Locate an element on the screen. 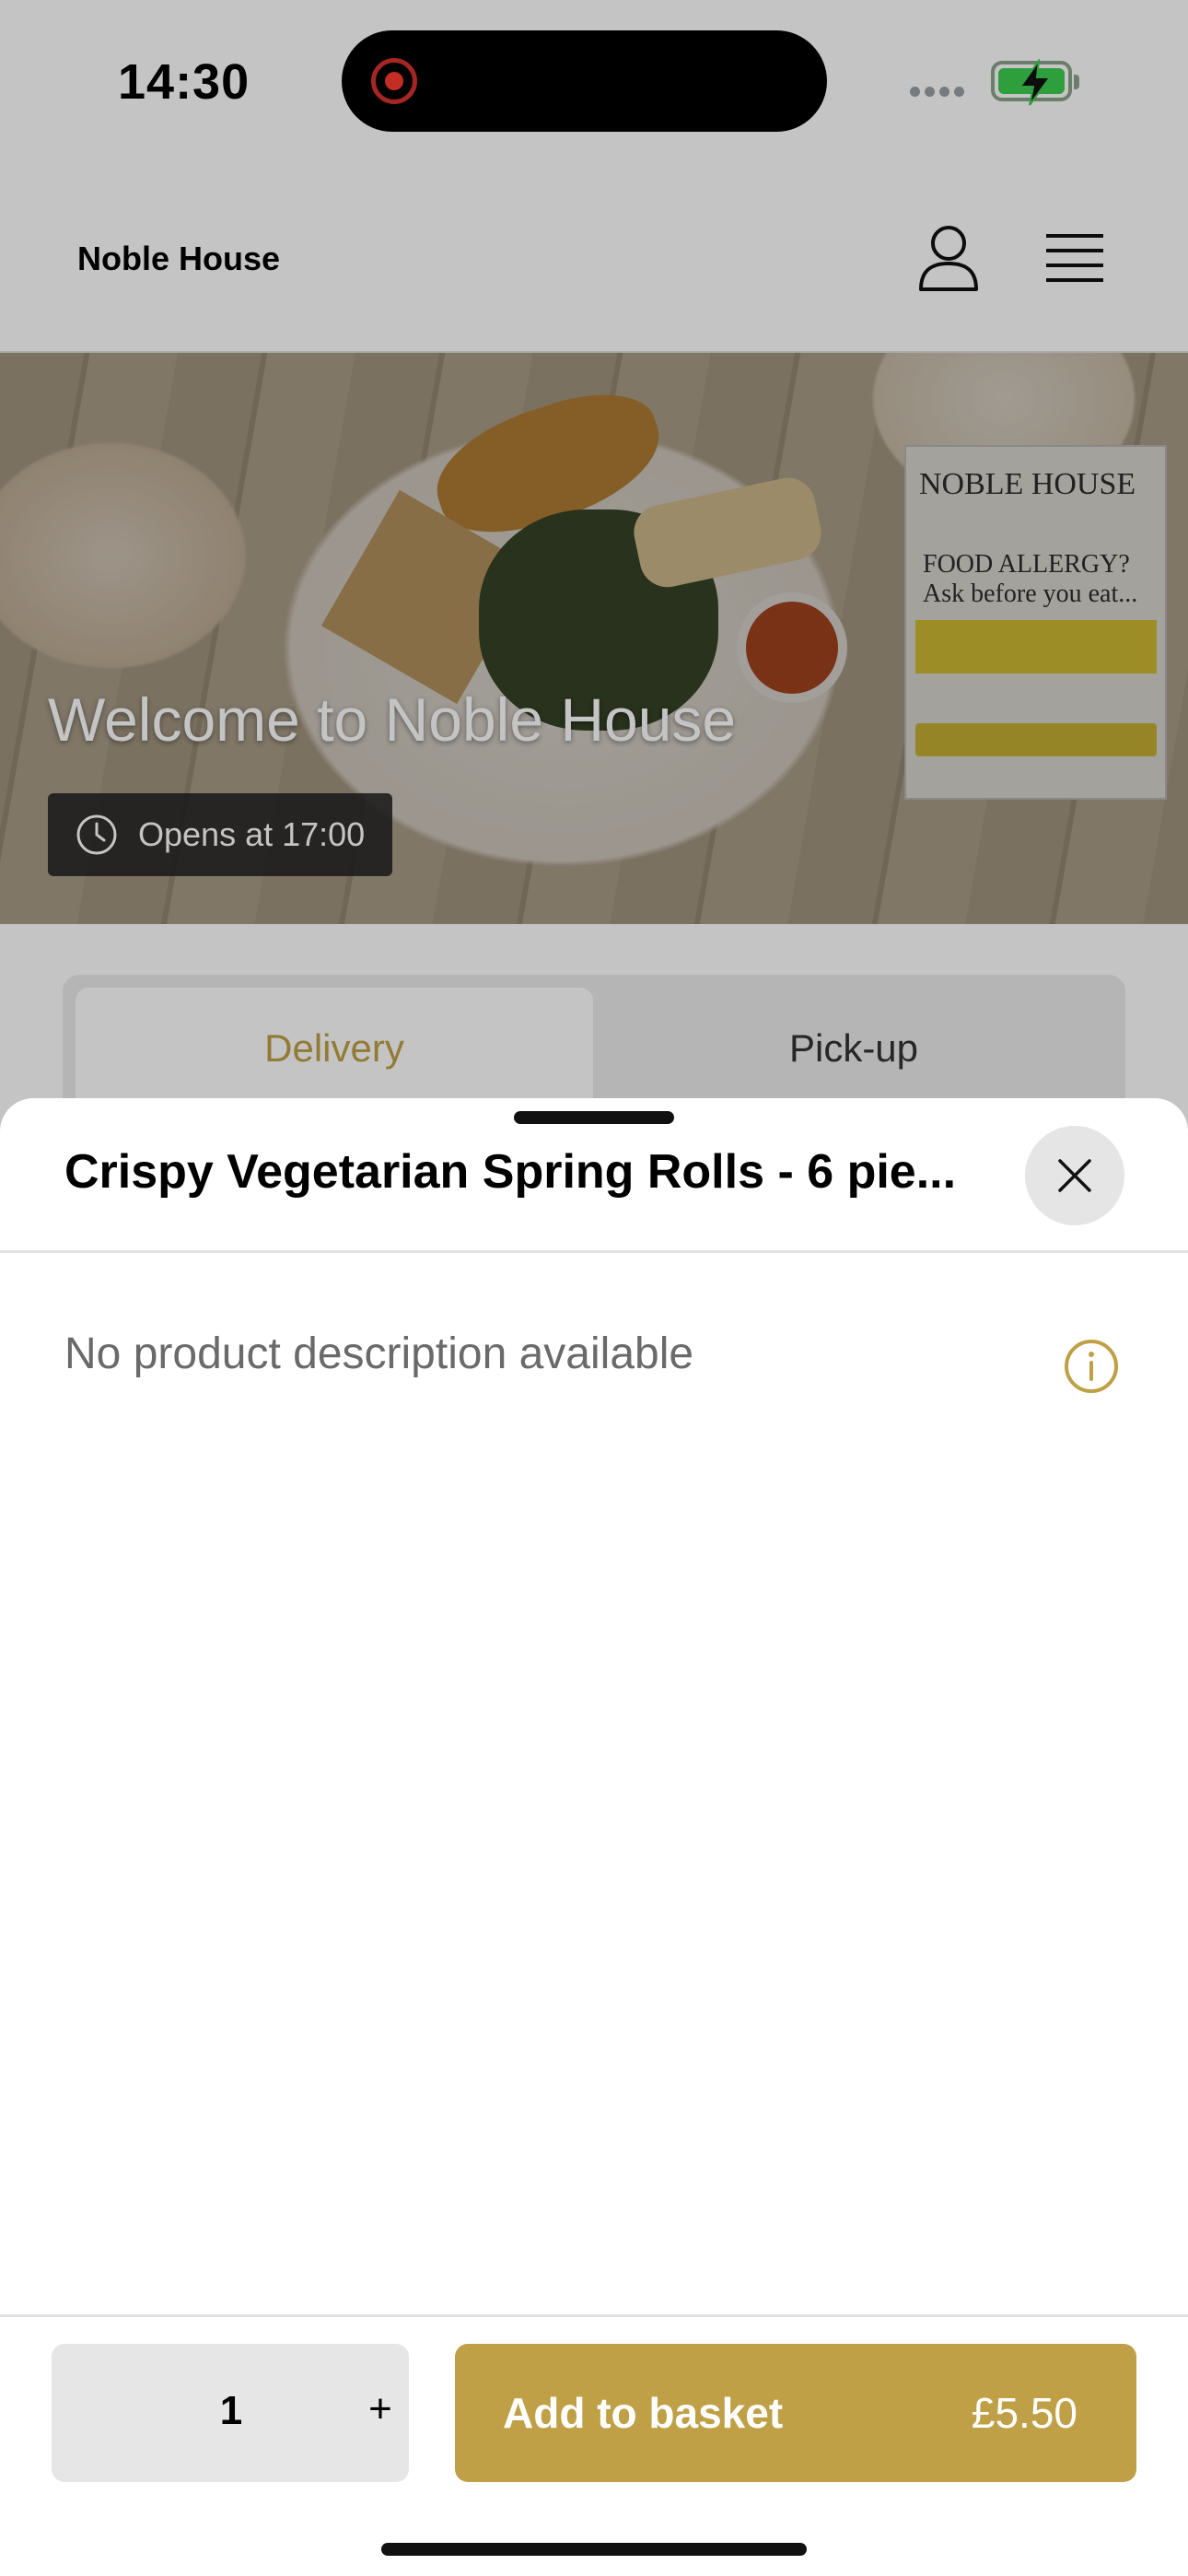 The image size is (1188, 2576). info-icon is located at coordinates (1091, 1366).